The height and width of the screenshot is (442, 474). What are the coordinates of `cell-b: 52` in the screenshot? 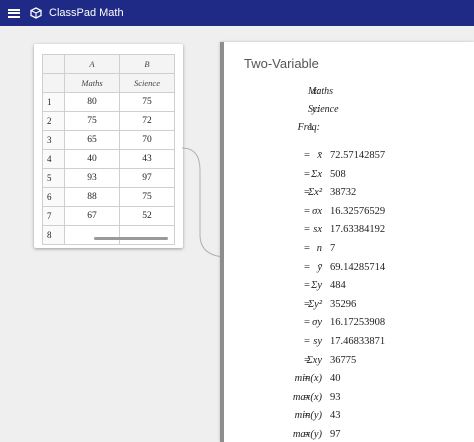 It's located at (147, 216).